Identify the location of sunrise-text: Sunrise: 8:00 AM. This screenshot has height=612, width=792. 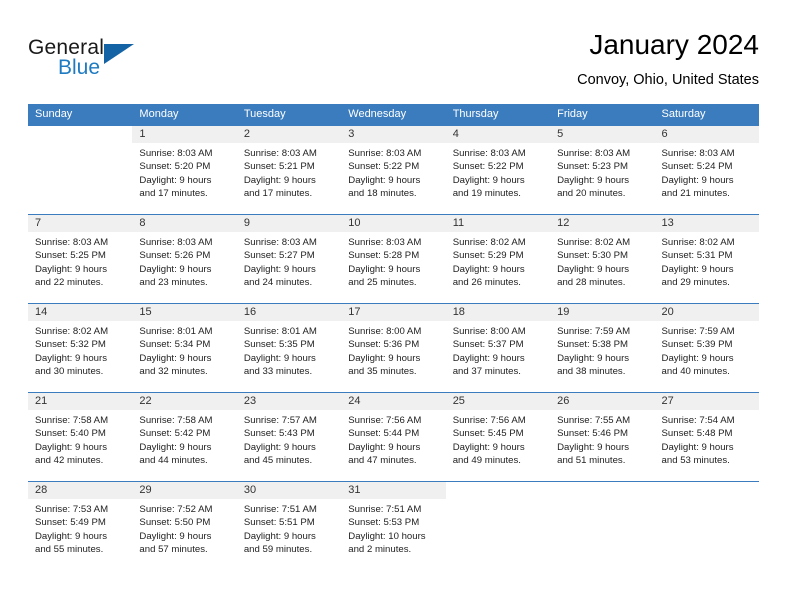
(385, 331).